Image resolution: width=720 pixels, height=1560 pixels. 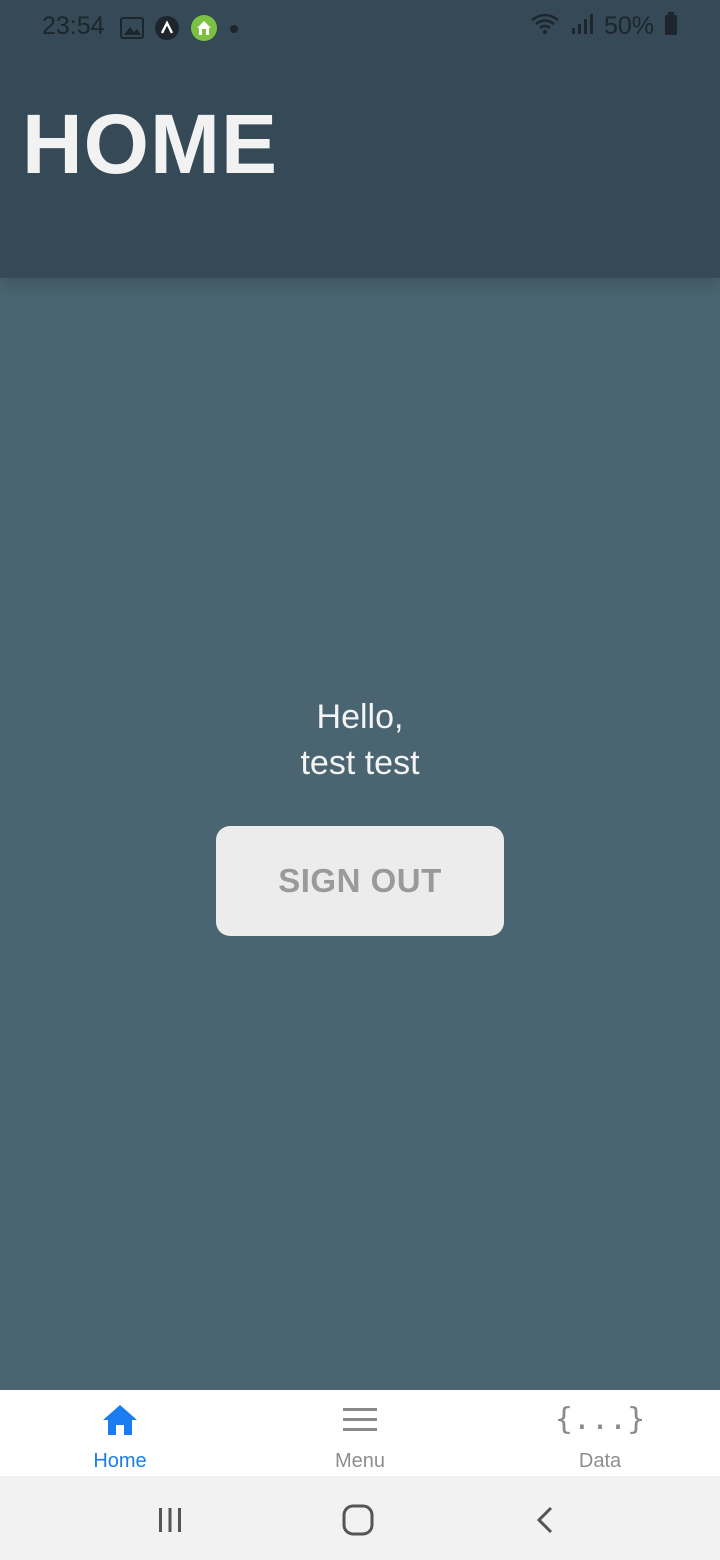 I want to click on system-navigation-bar, so click(x=360, y=1518).